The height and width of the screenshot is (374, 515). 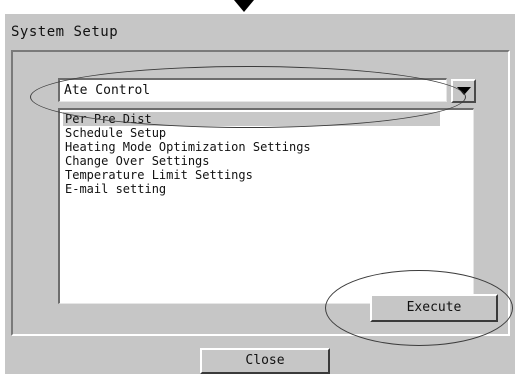 I want to click on list-item: Per Pre Dist, so click(x=251, y=119).